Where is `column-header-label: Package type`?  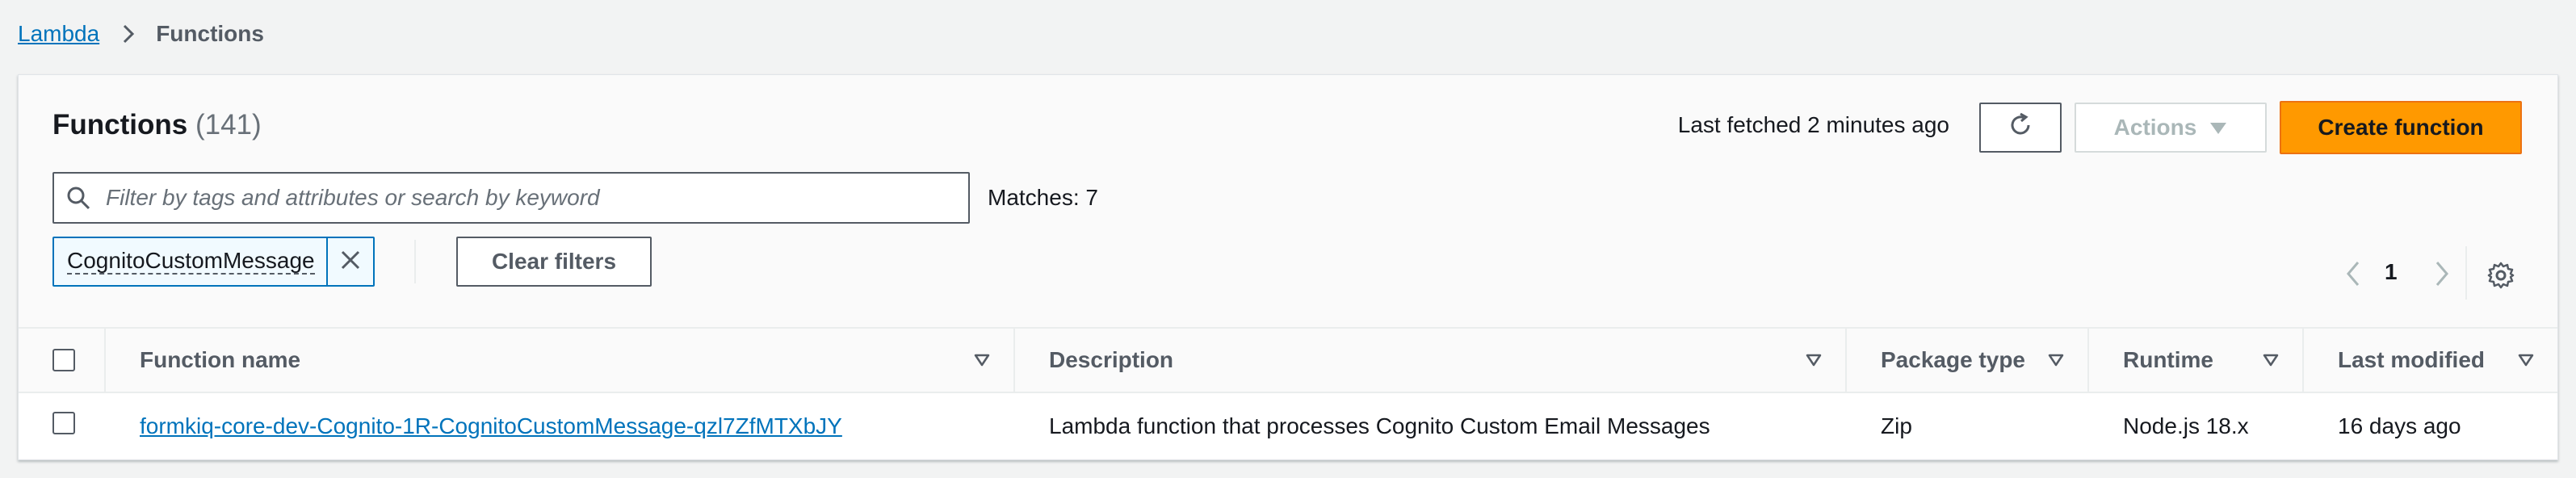
column-header-label: Package type is located at coordinates (1953, 359).